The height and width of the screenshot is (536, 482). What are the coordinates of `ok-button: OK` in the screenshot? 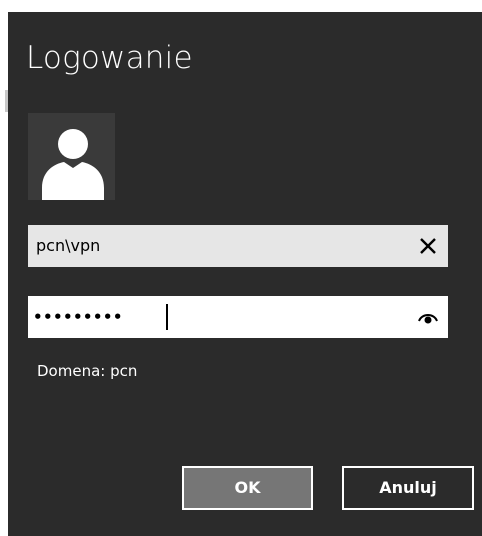 It's located at (247, 488).